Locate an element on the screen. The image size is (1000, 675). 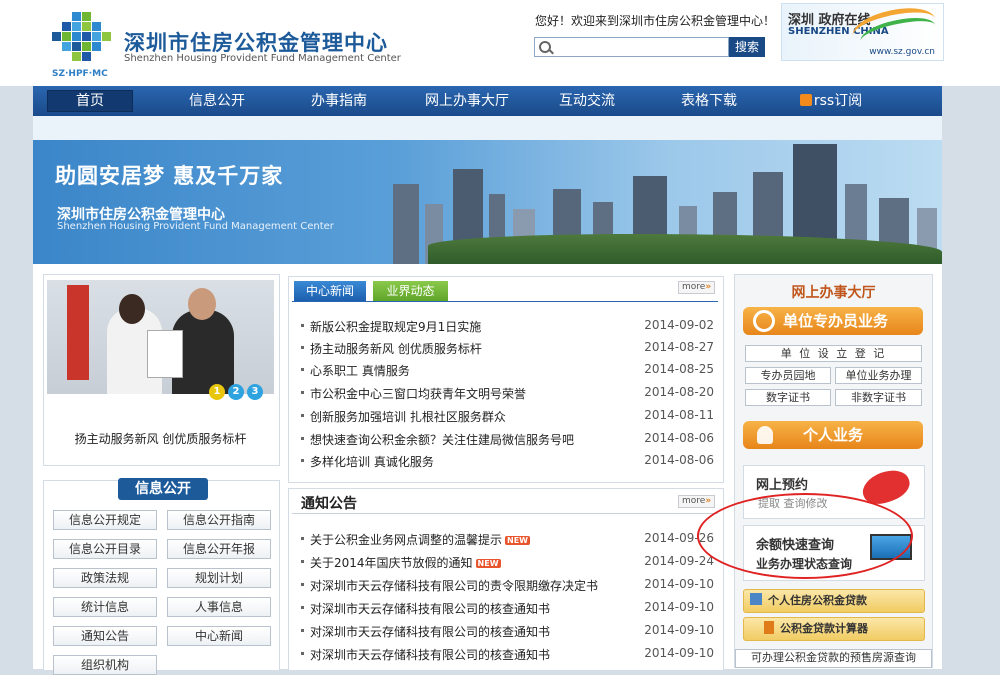
agent-area-button: 专办员园地 is located at coordinates (788, 375).